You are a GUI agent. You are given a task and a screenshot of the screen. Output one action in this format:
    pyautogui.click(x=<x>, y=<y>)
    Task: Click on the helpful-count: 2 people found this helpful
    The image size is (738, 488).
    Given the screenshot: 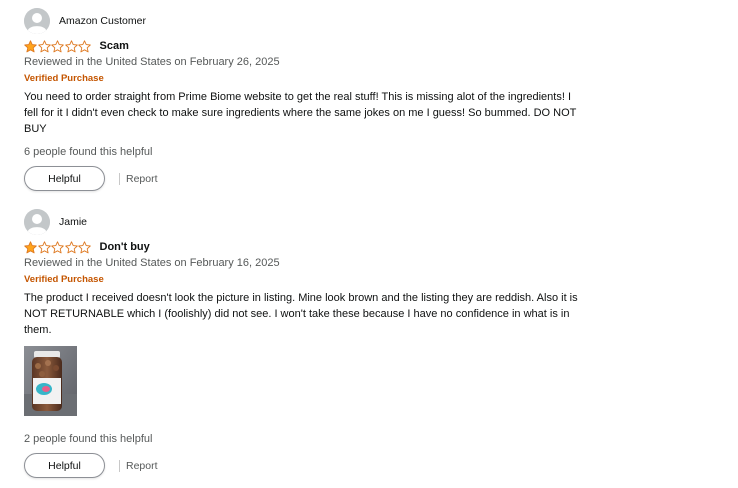 What is the action you would take?
    pyautogui.click(x=88, y=439)
    